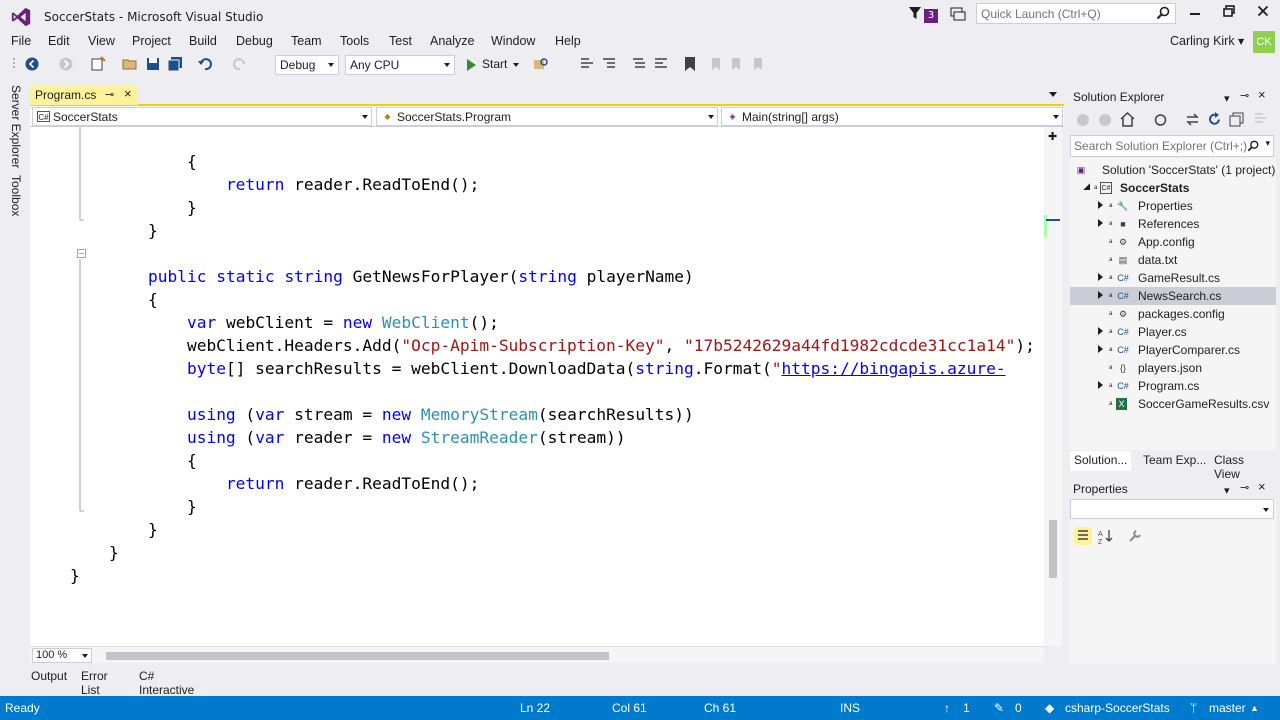 Image resolution: width=1280 pixels, height=720 pixels. What do you see at coordinates (1173, 170) in the screenshot?
I see `tree-solution-node: ▣ Solution 'SoccerStats' (1 project)` at bounding box center [1173, 170].